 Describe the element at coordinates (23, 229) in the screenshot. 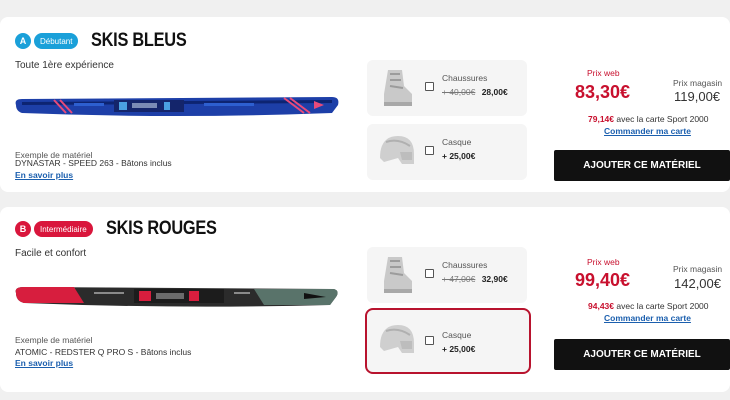

I see `level-letter: B` at that location.